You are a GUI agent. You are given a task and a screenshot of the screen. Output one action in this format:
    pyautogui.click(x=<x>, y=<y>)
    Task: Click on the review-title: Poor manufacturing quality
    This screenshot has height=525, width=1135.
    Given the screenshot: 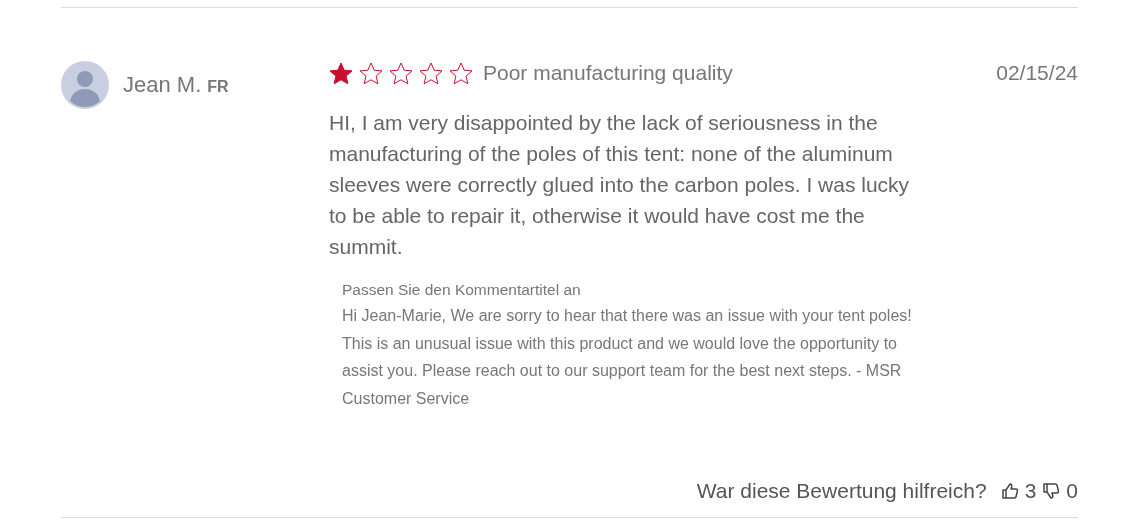 What is the action you would take?
    pyautogui.click(x=608, y=73)
    